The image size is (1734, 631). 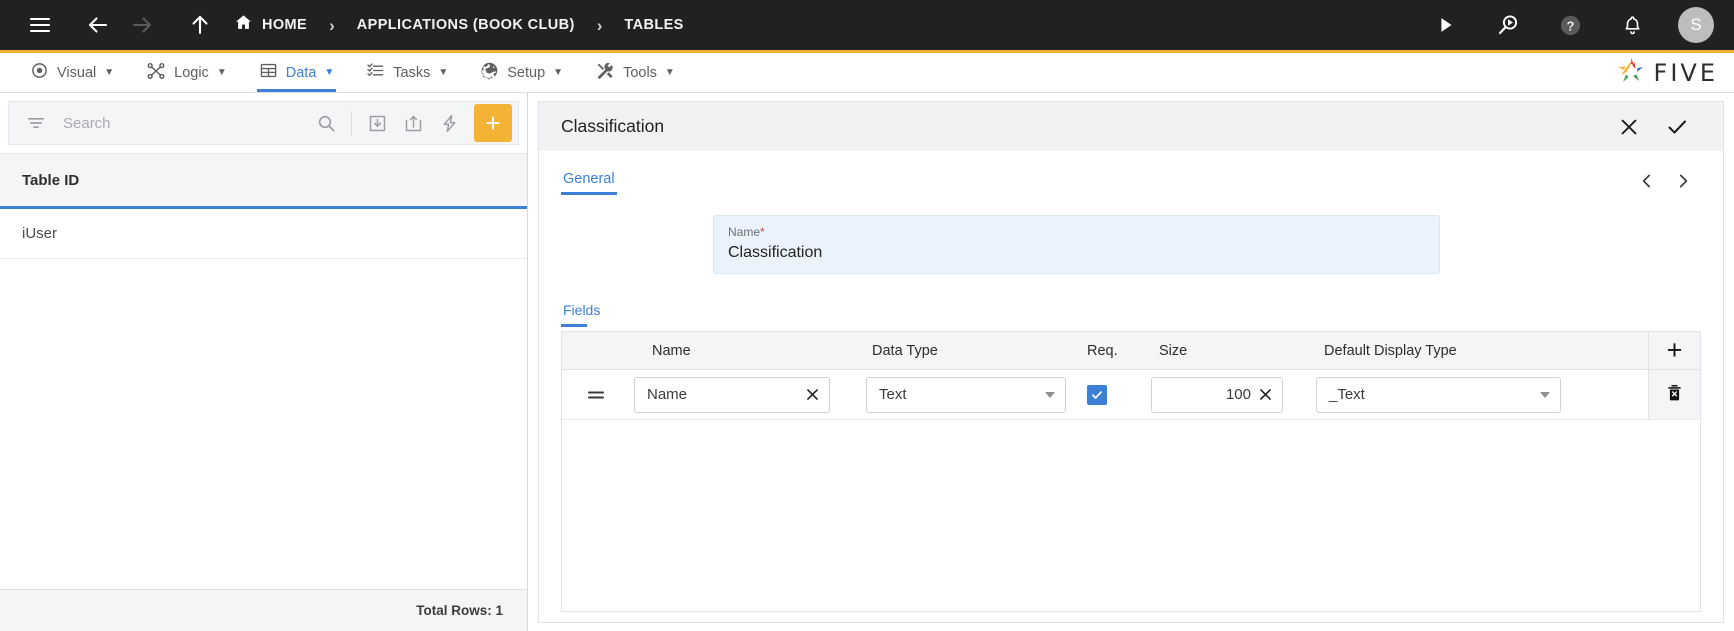 What do you see at coordinates (1631, 72) in the screenshot?
I see `five-star-icon` at bounding box center [1631, 72].